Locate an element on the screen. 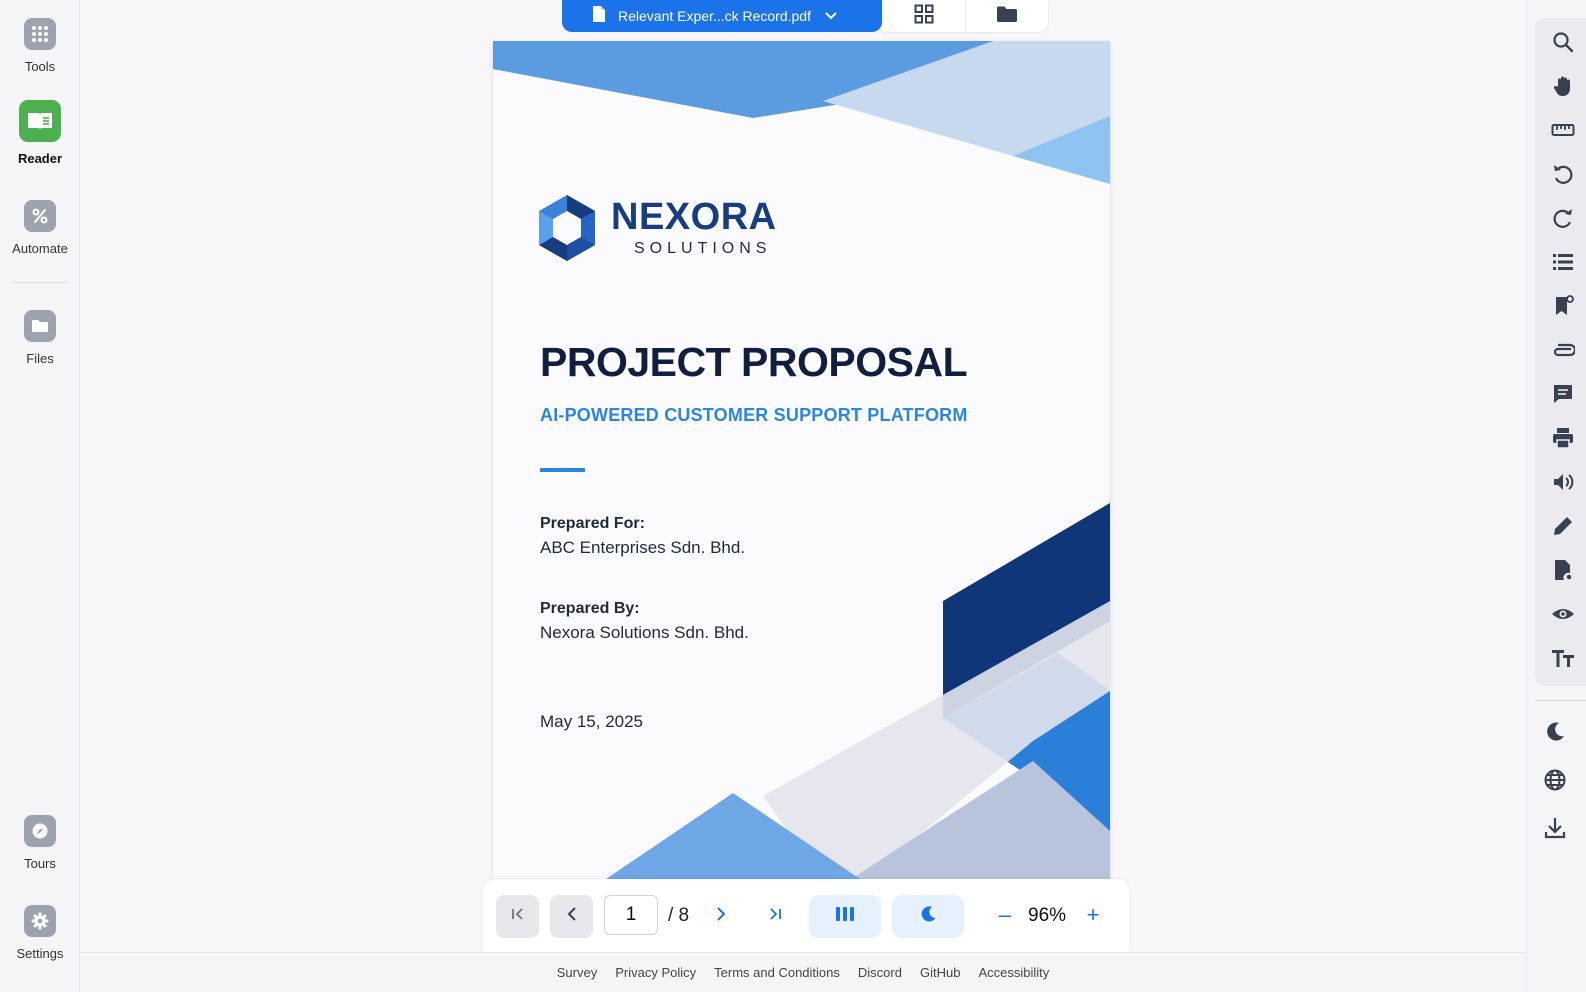 The height and width of the screenshot is (992, 1586). hand-pan-icon is located at coordinates (1563, 86).